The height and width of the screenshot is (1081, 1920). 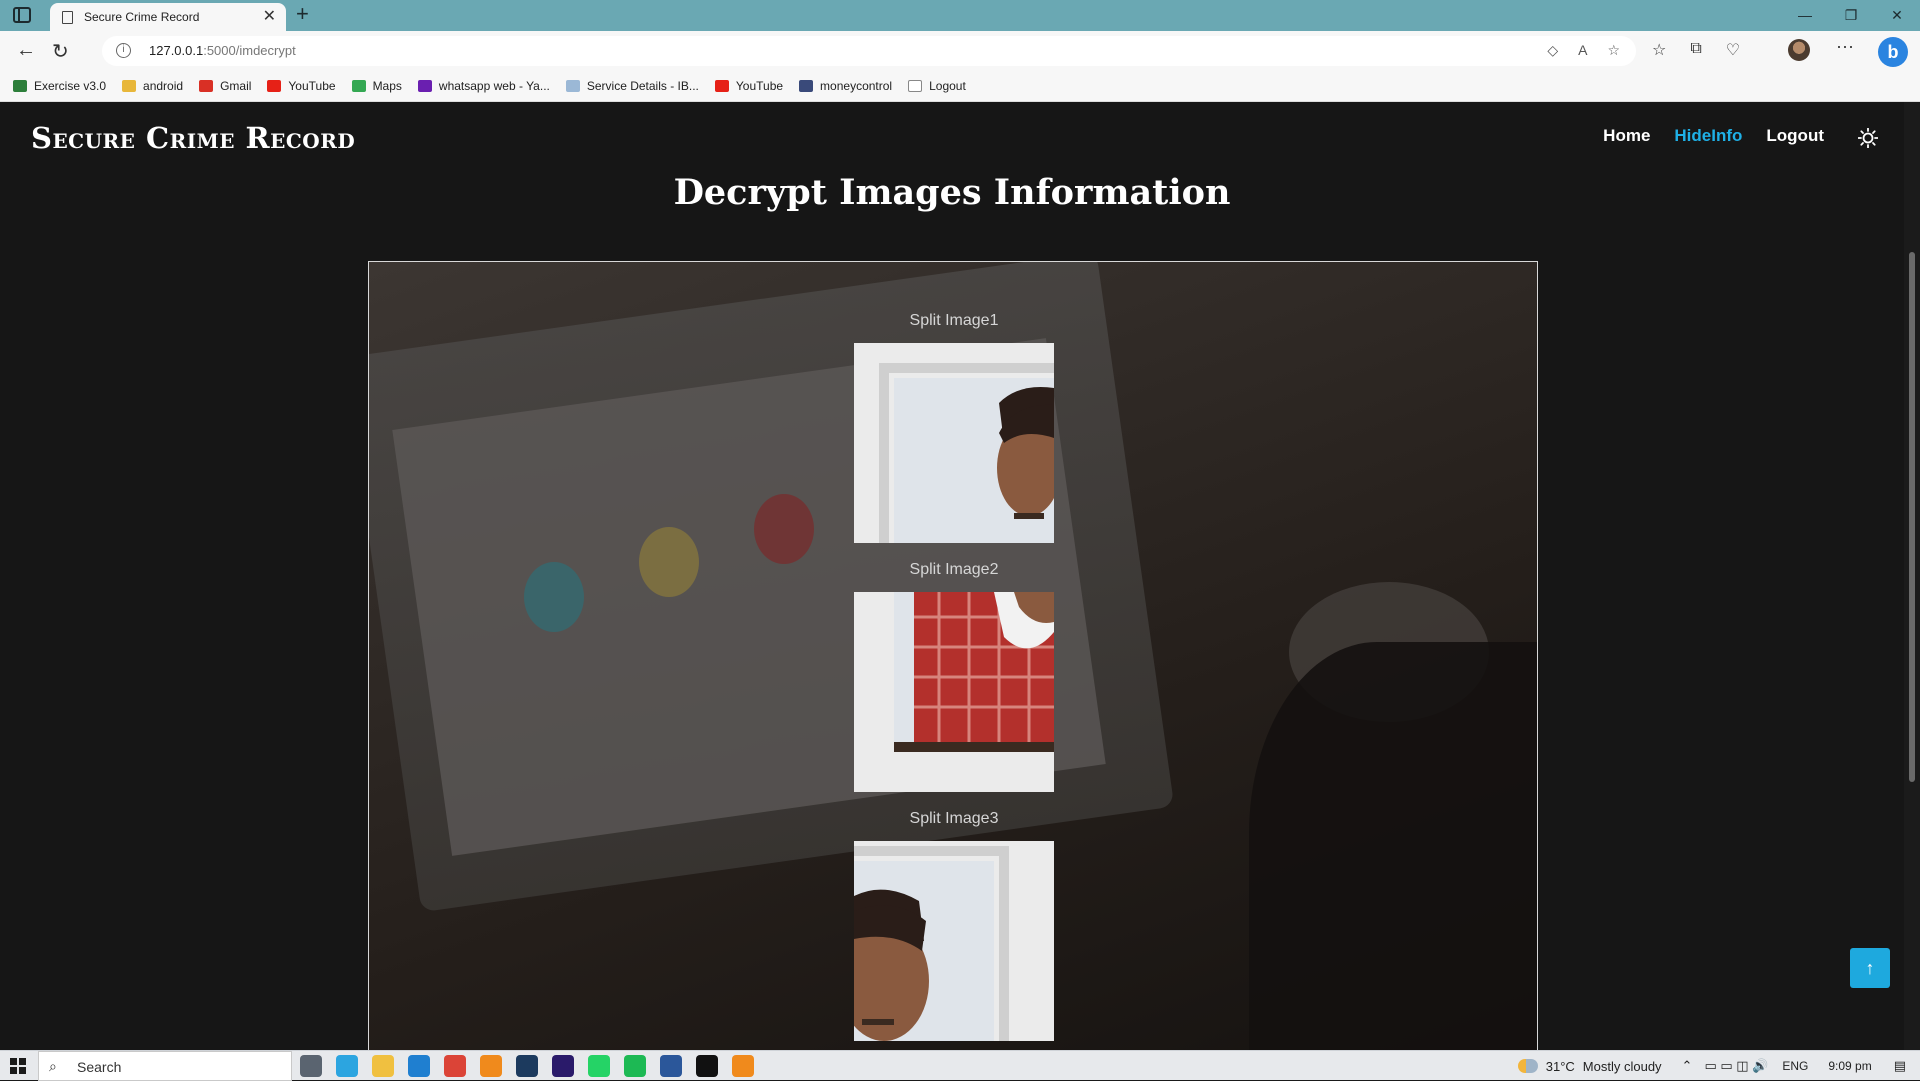 What do you see at coordinates (869, 51) in the screenshot?
I see `address-bar: i 127.0.0.1:5000/imdecrypt ◇ A ☆` at bounding box center [869, 51].